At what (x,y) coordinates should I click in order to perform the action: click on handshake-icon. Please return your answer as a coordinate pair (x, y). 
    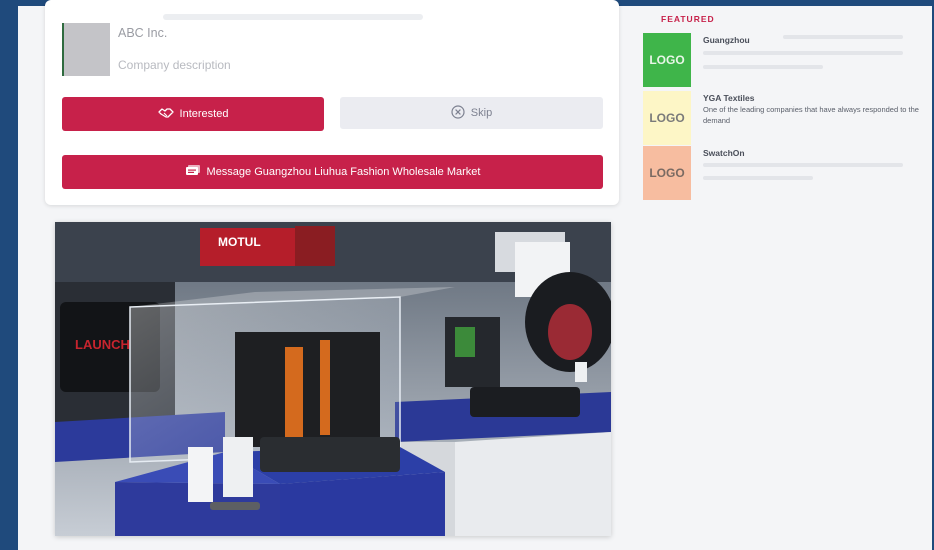
    Looking at the image, I should click on (165, 114).